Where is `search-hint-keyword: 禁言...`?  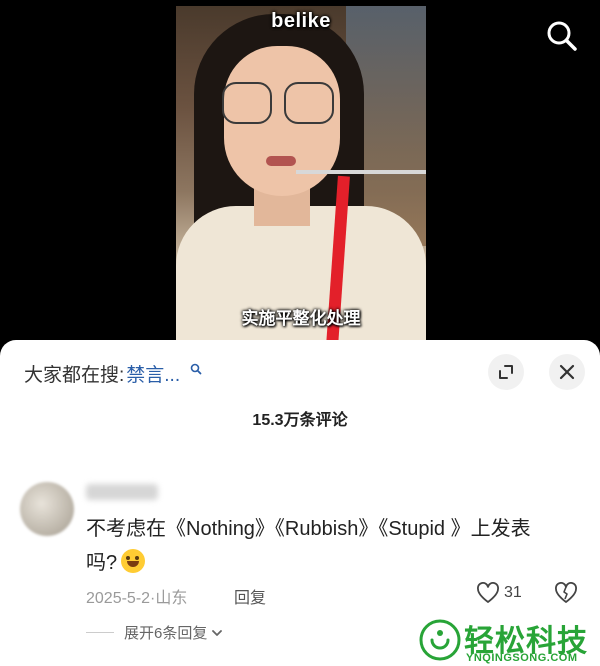
search-hint-keyword: 禁言... is located at coordinates (153, 373).